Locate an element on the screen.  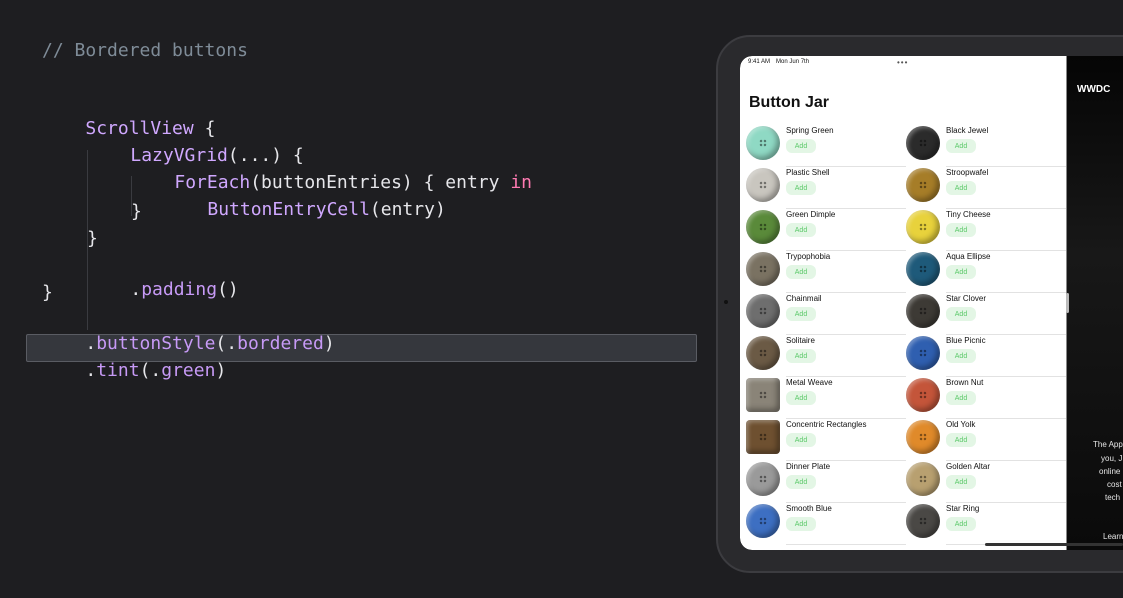
code-comment: // Bordered buttons is located at coordinates (145, 50).